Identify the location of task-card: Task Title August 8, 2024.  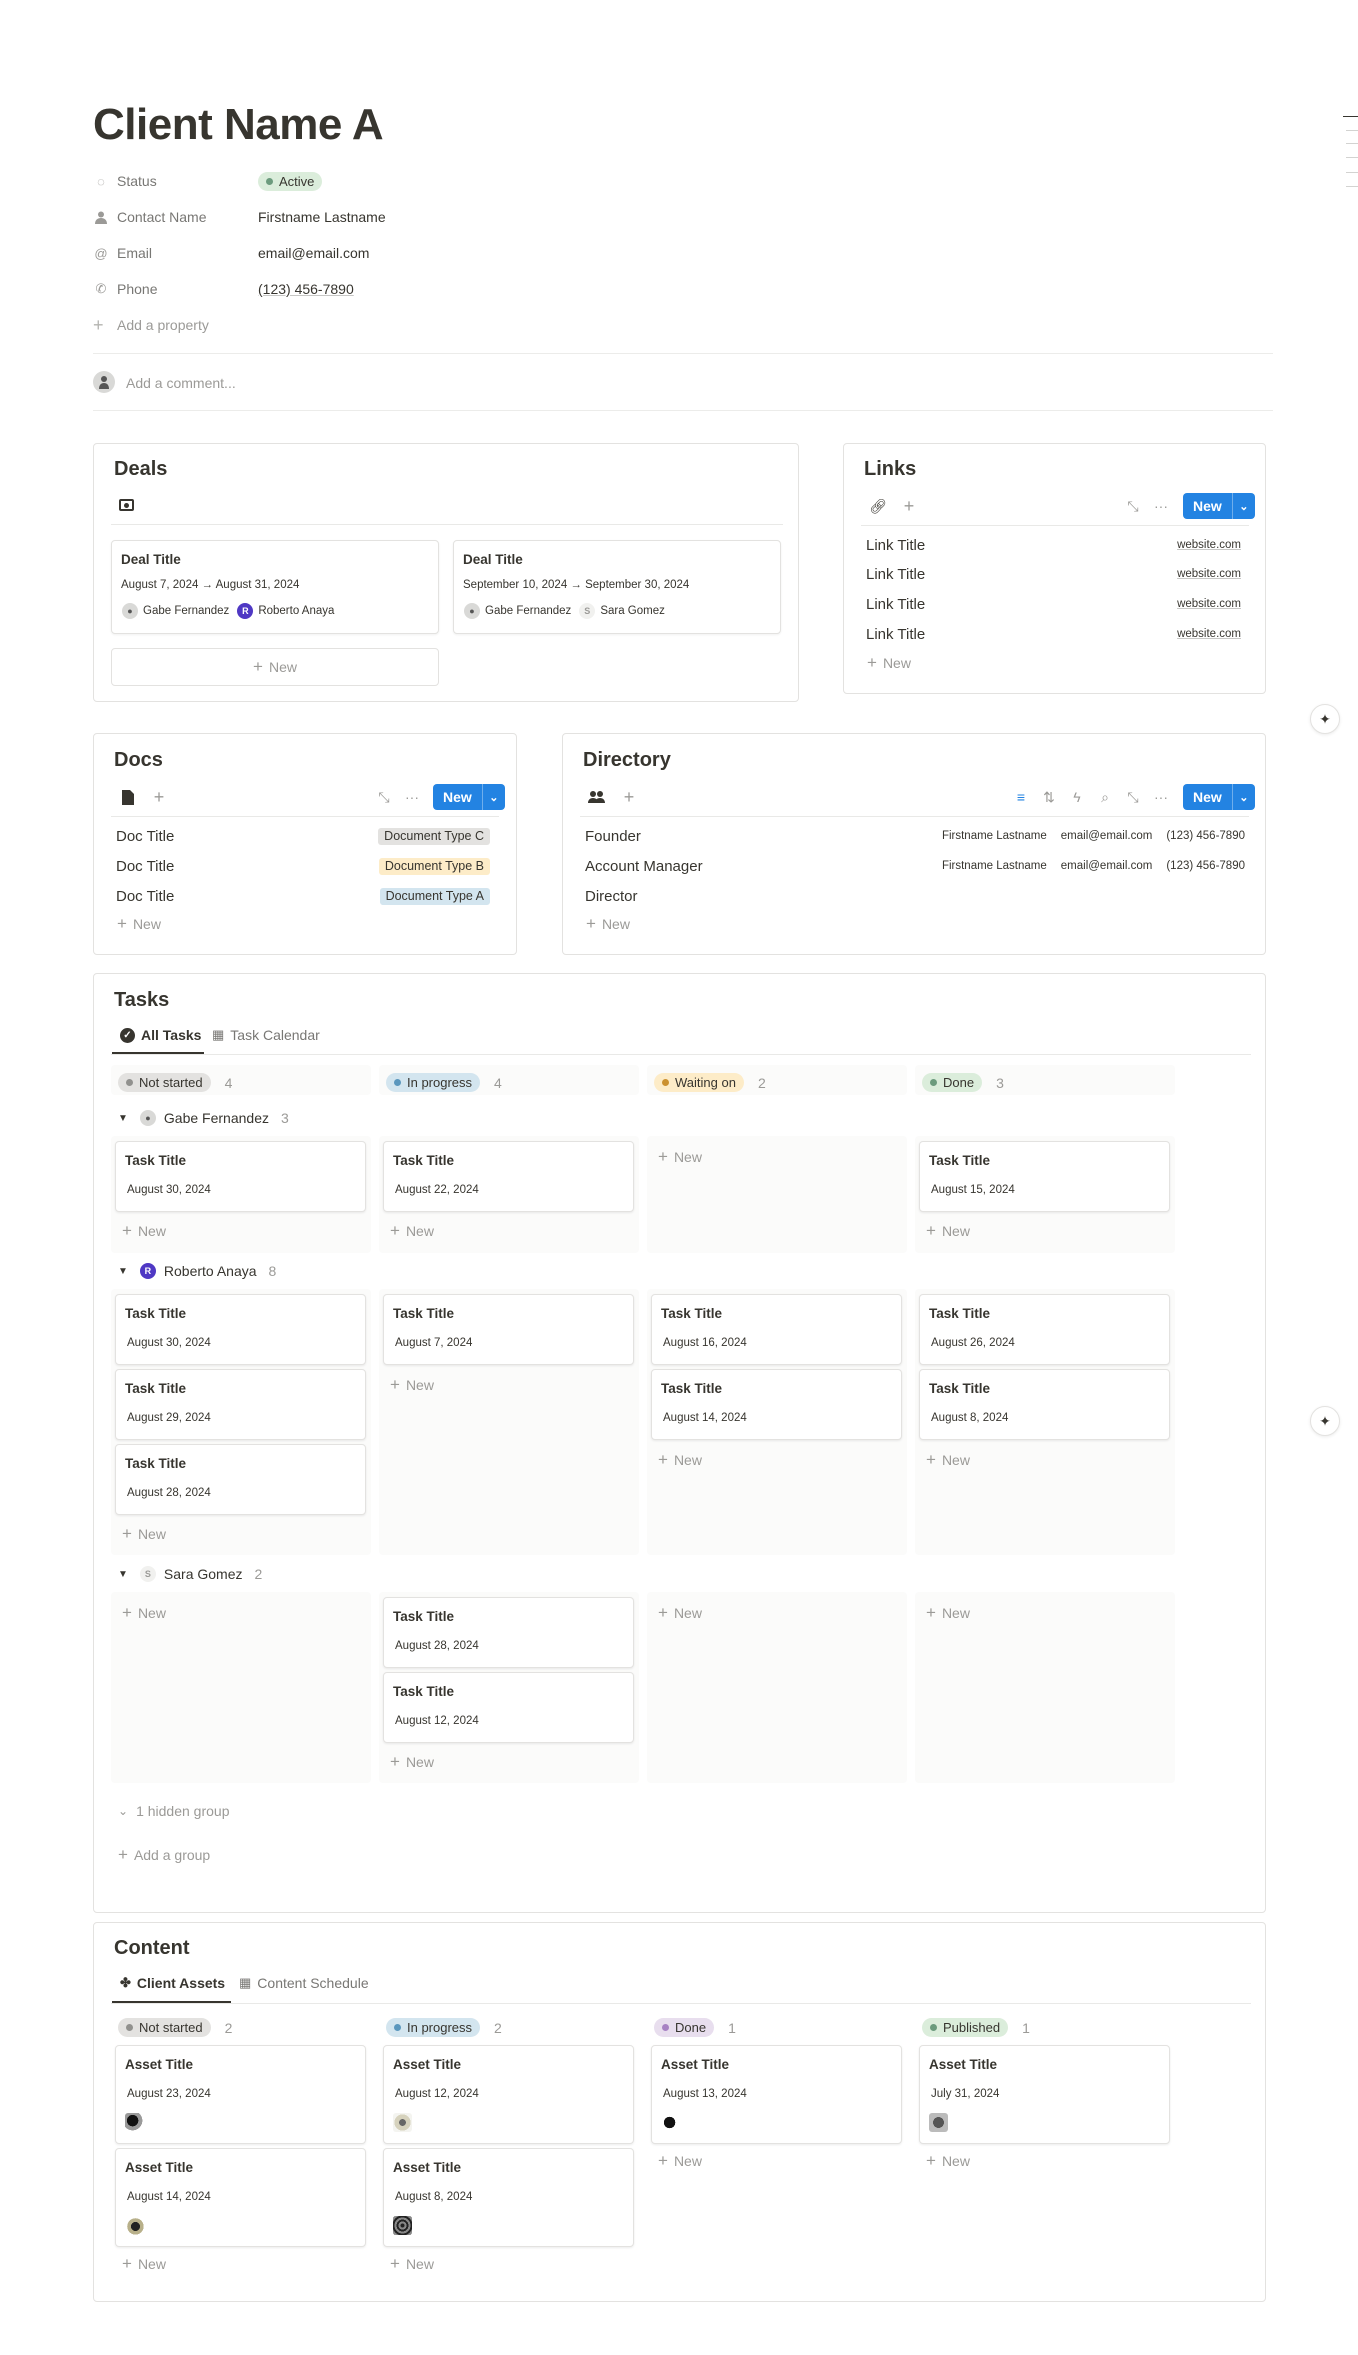
(1044, 1404).